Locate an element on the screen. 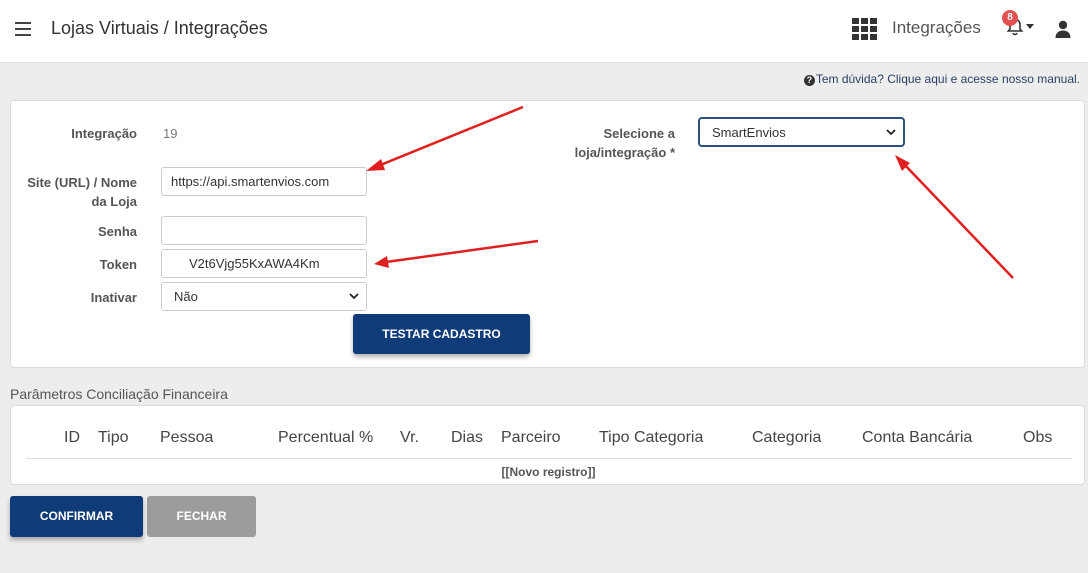 The height and width of the screenshot is (573, 1088). integrations-link: Integrações is located at coordinates (936, 28).